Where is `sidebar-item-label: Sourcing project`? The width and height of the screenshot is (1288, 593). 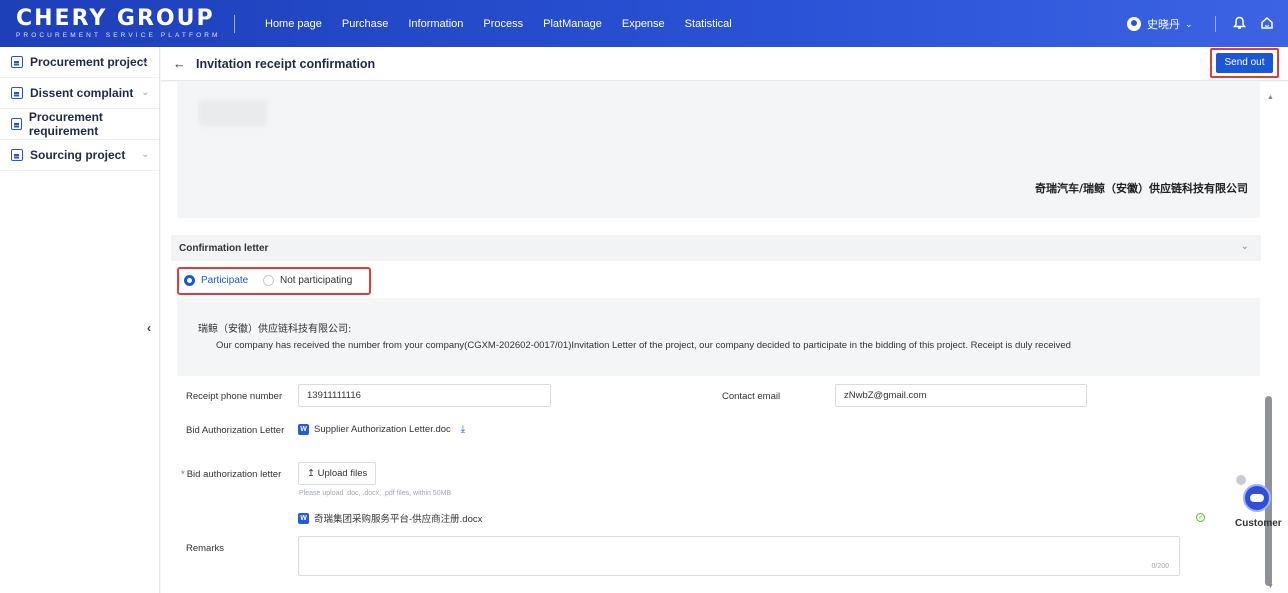 sidebar-item-label: Sourcing project is located at coordinates (78, 155).